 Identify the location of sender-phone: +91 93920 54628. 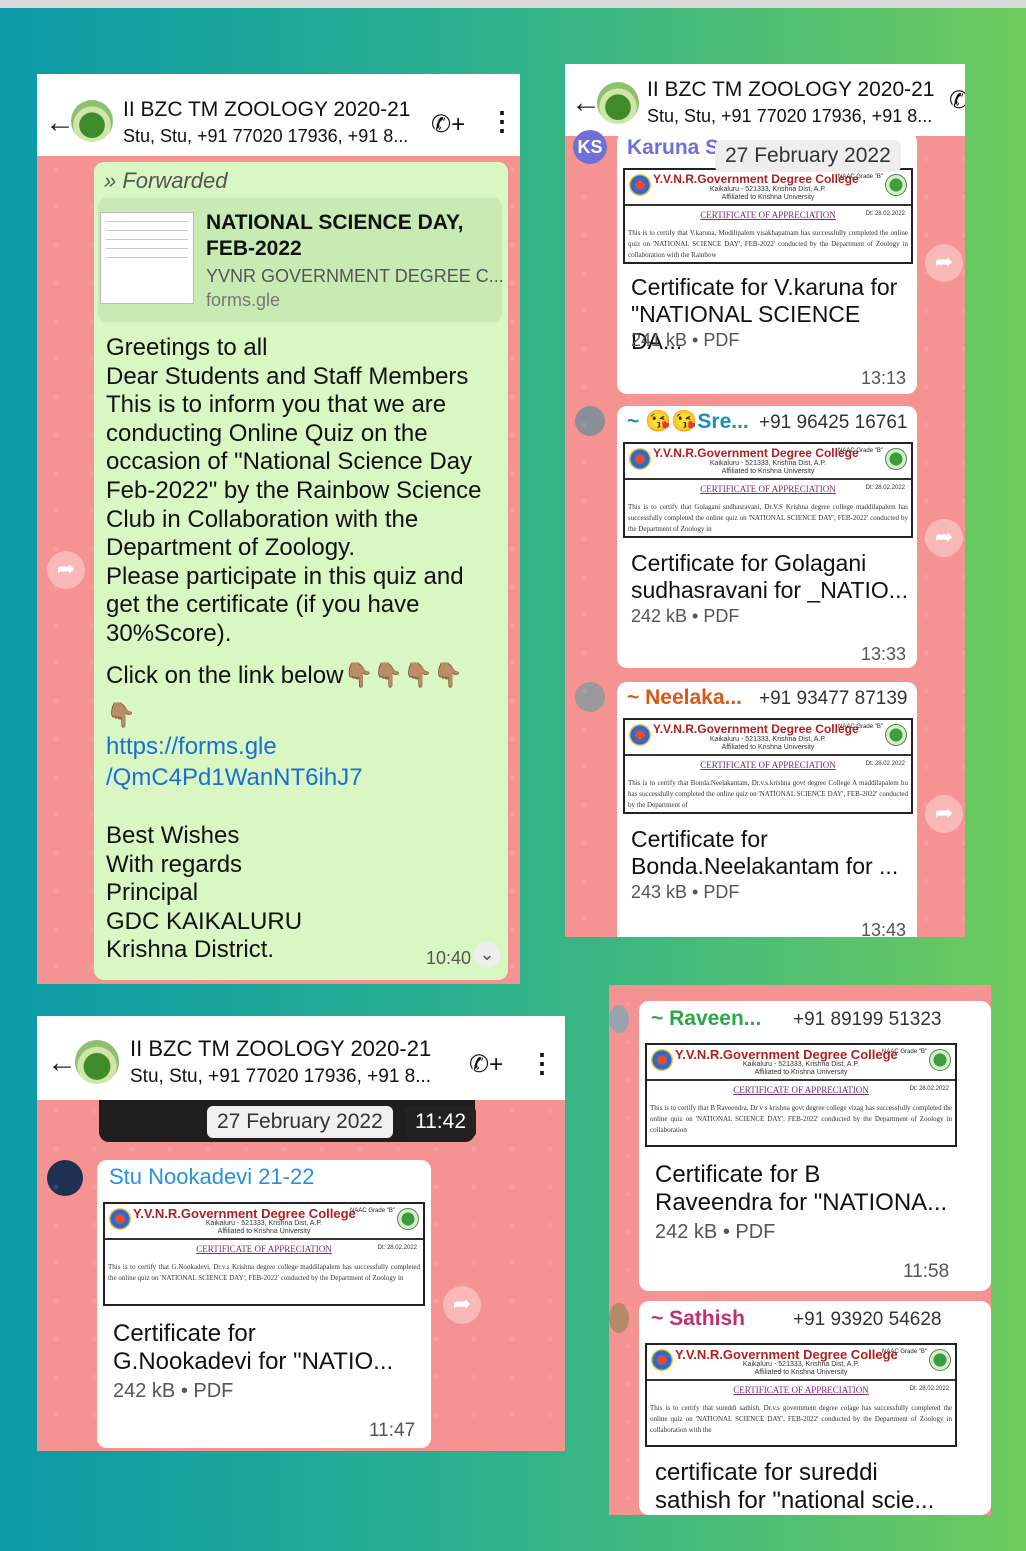
(867, 1319).